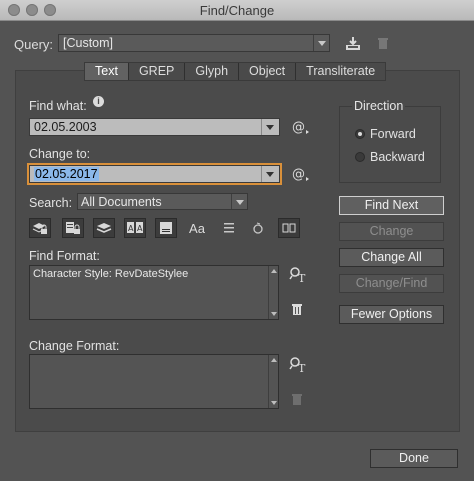 The image size is (474, 481). What do you see at coordinates (390, 144) in the screenshot?
I see `direction-group` at bounding box center [390, 144].